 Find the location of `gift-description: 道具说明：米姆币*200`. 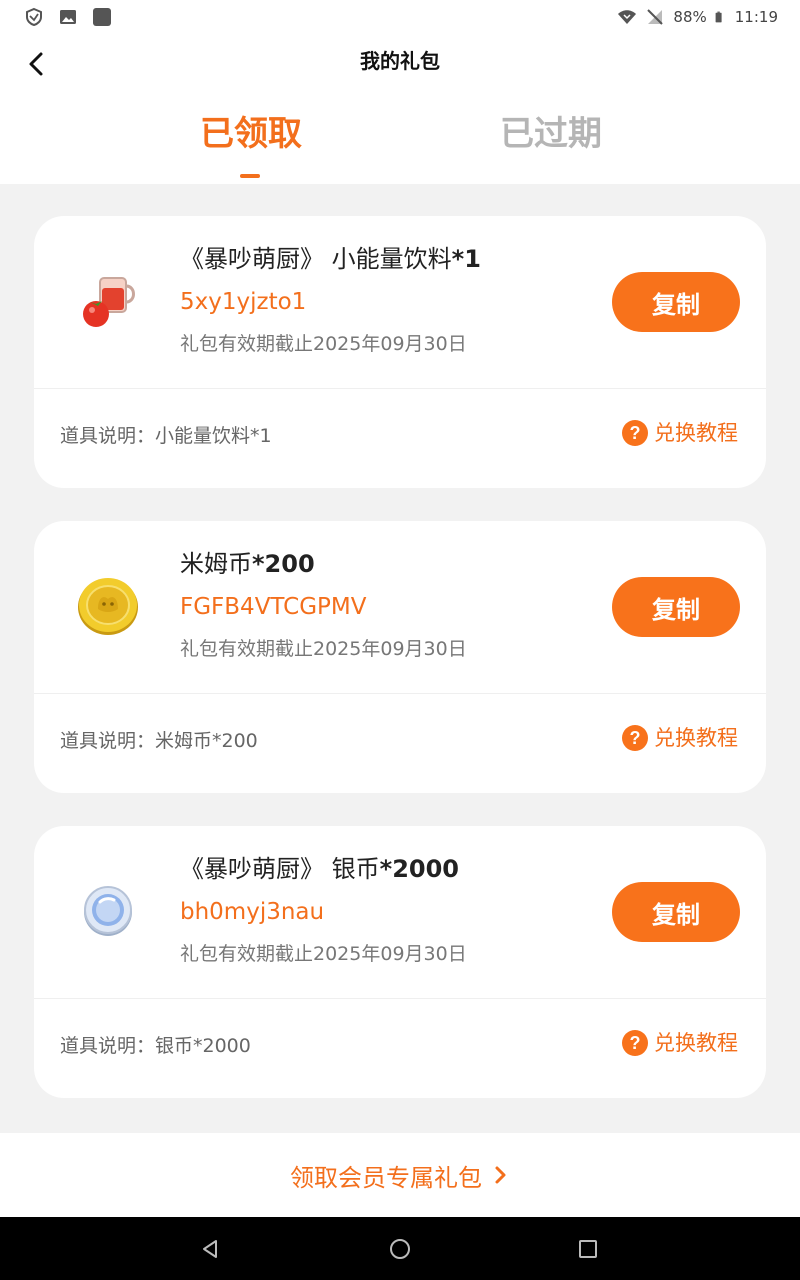

gift-description: 道具说明：米姆币*200 is located at coordinates (159, 741).